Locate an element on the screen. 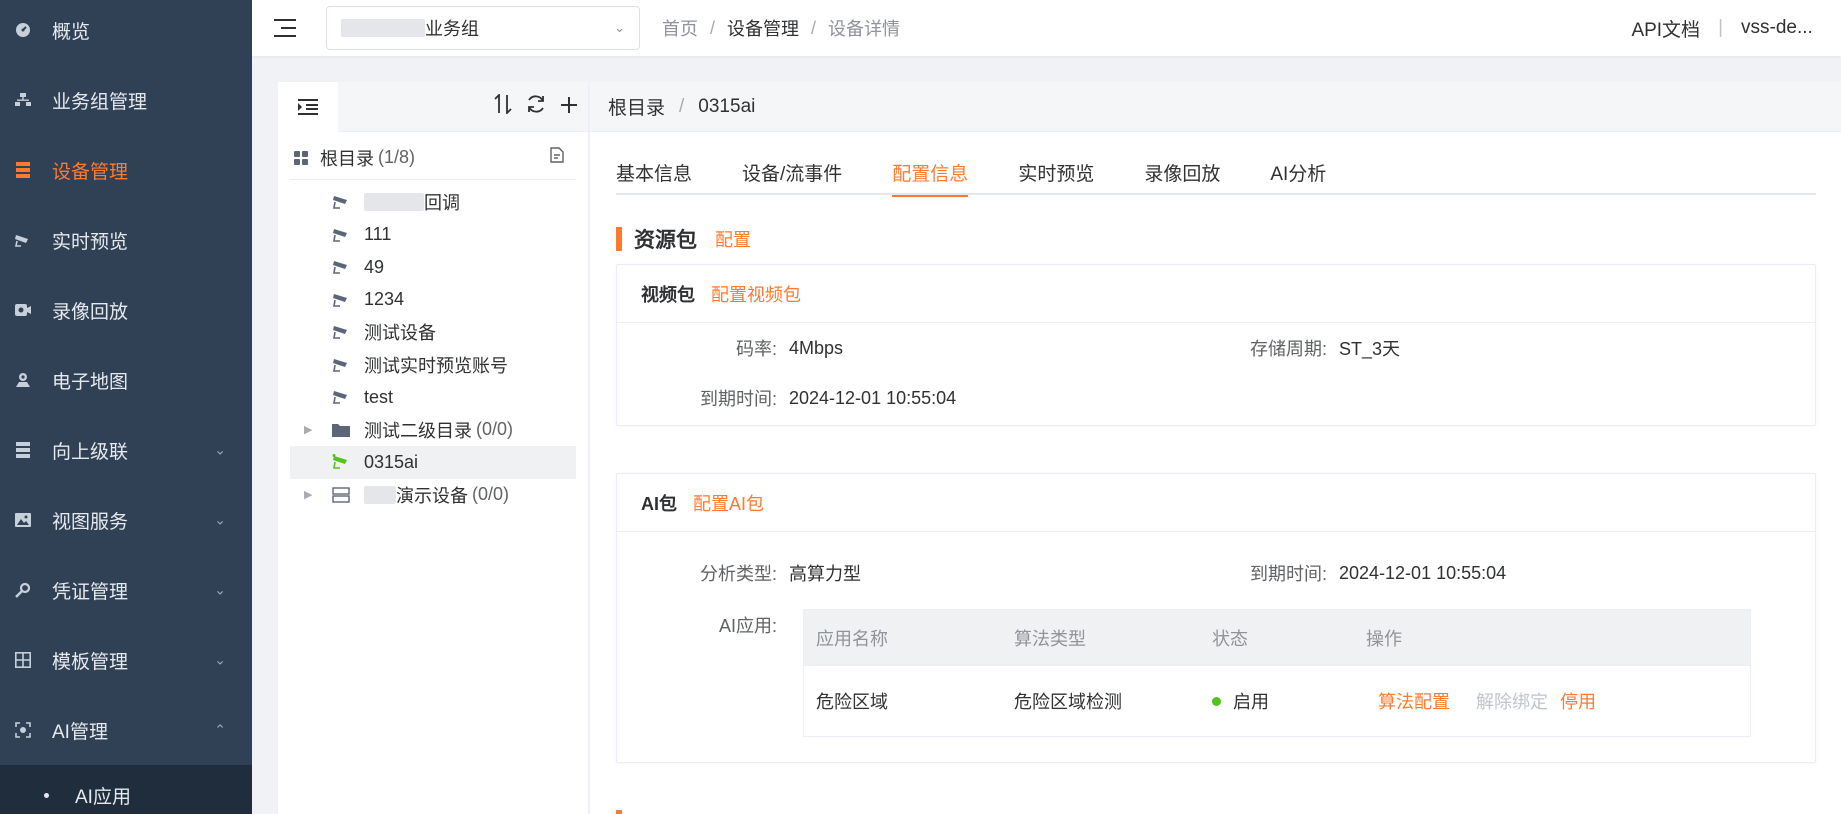 The image size is (1841, 814). breadcrumb-device-management: 设备管理 is located at coordinates (763, 28).